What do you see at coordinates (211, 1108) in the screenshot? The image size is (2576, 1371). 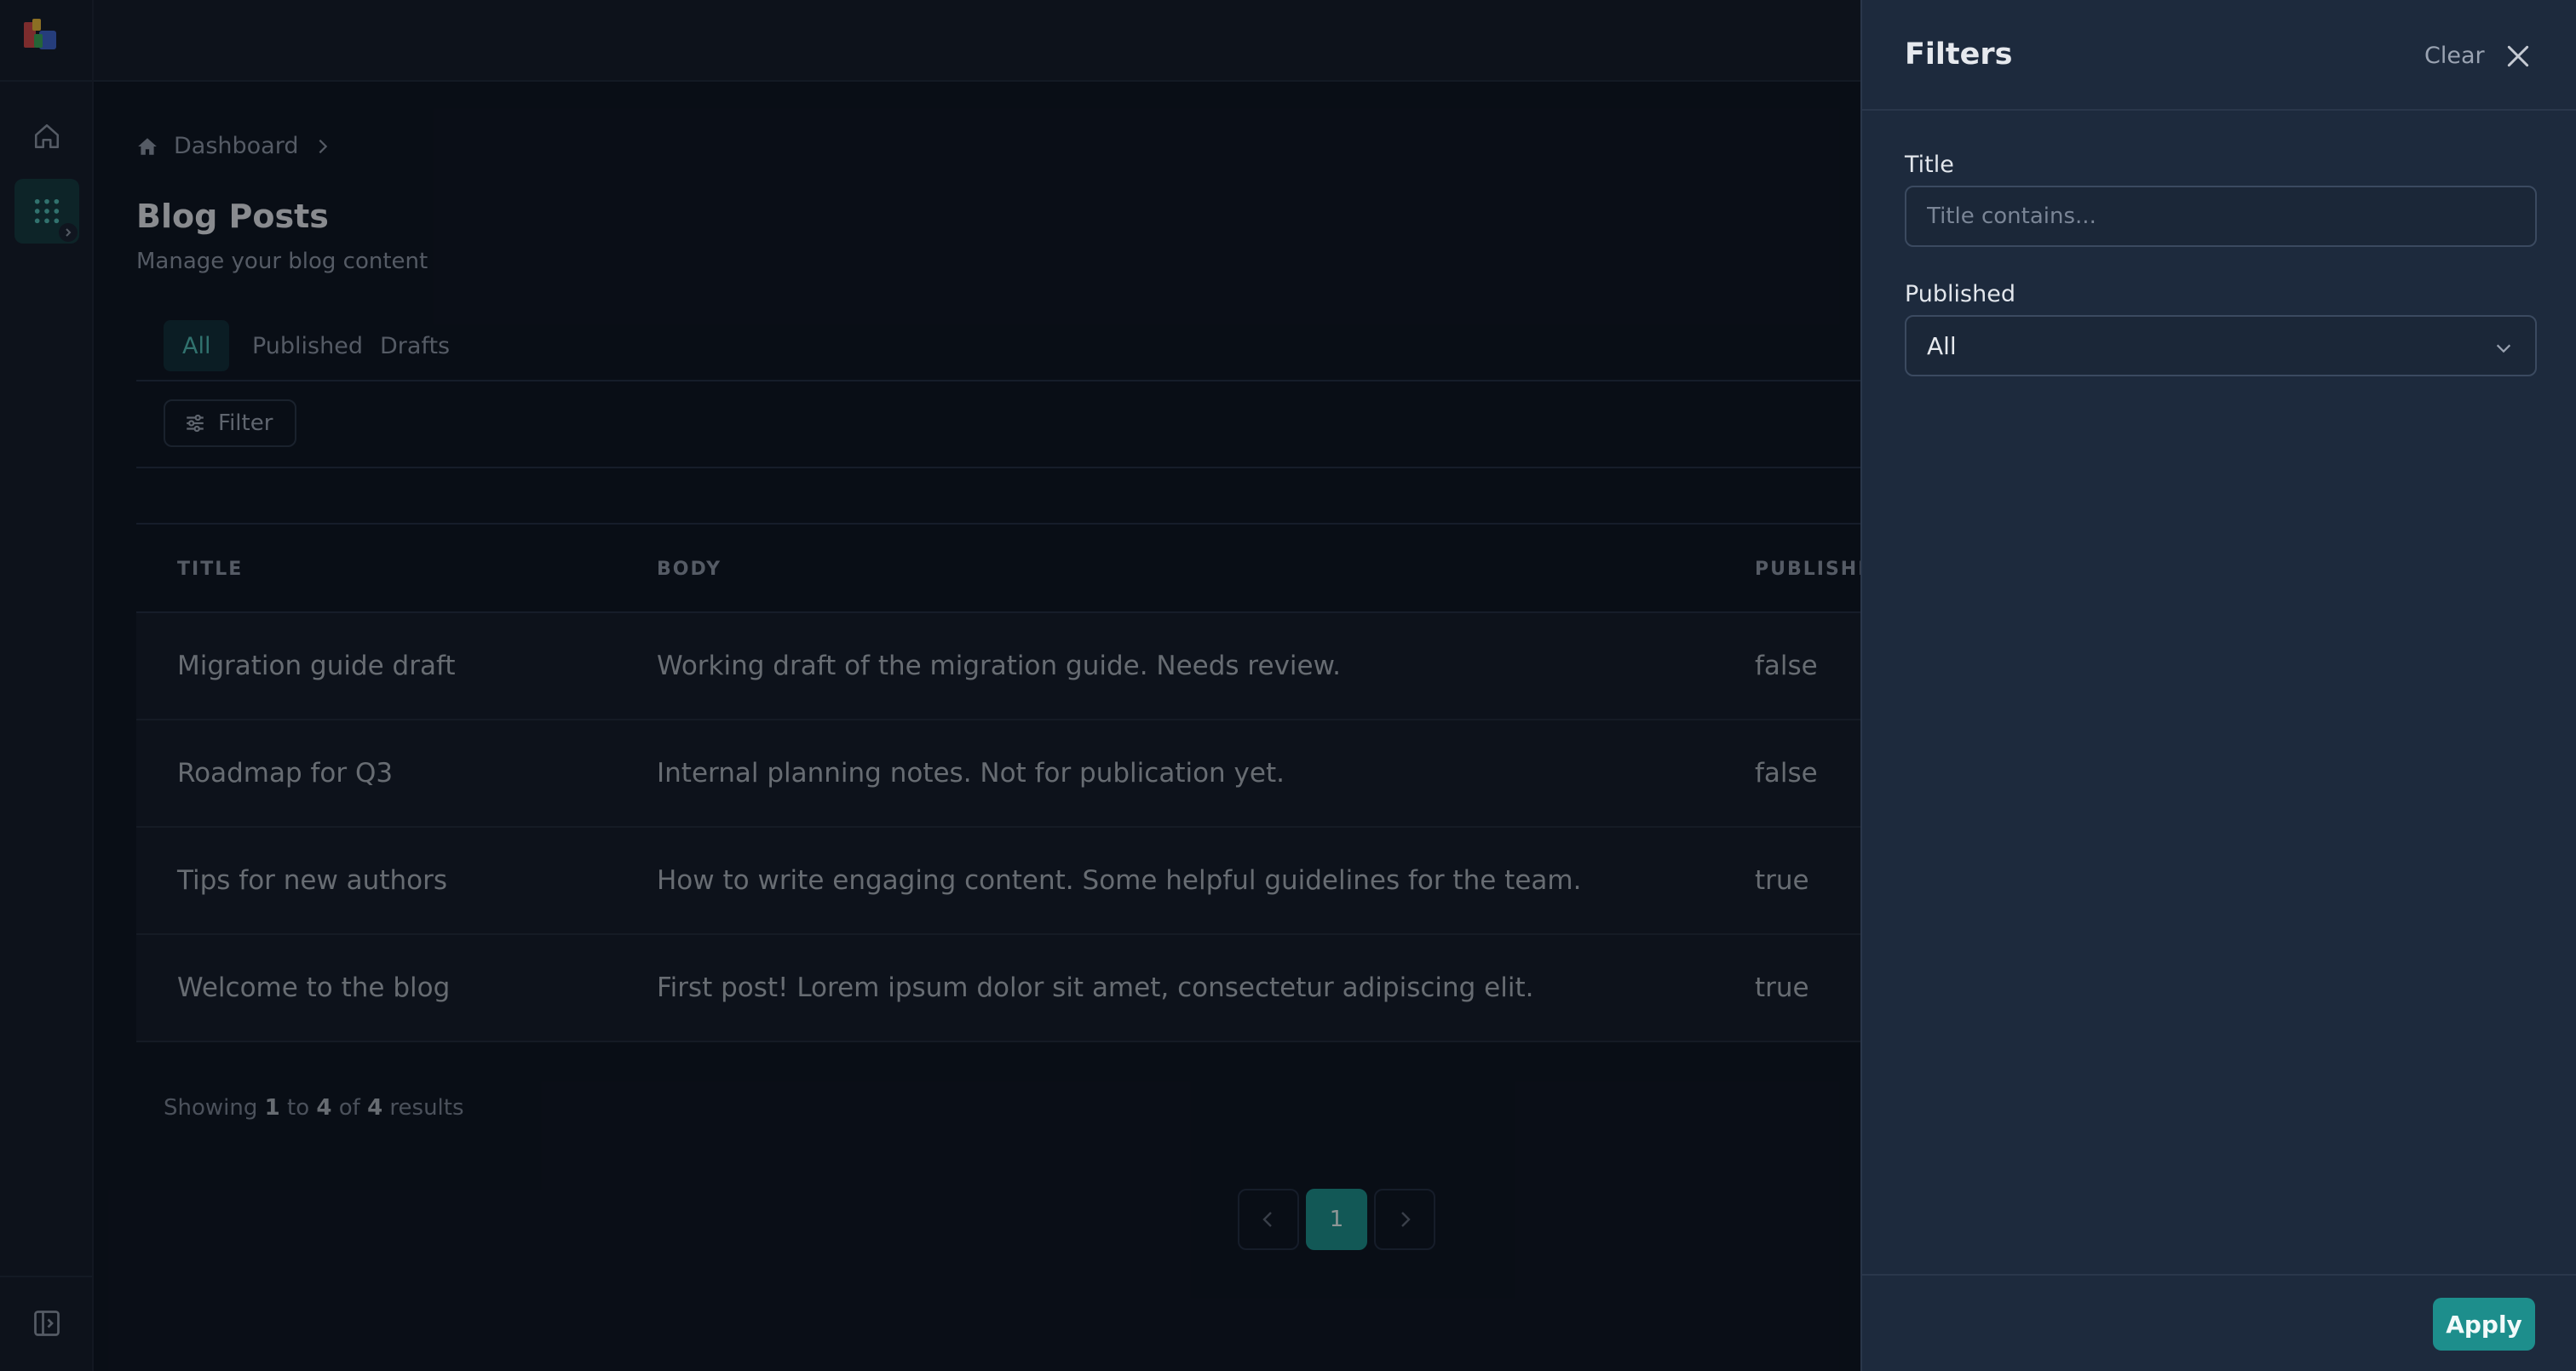 I see `results-prefix: Showing` at bounding box center [211, 1108].